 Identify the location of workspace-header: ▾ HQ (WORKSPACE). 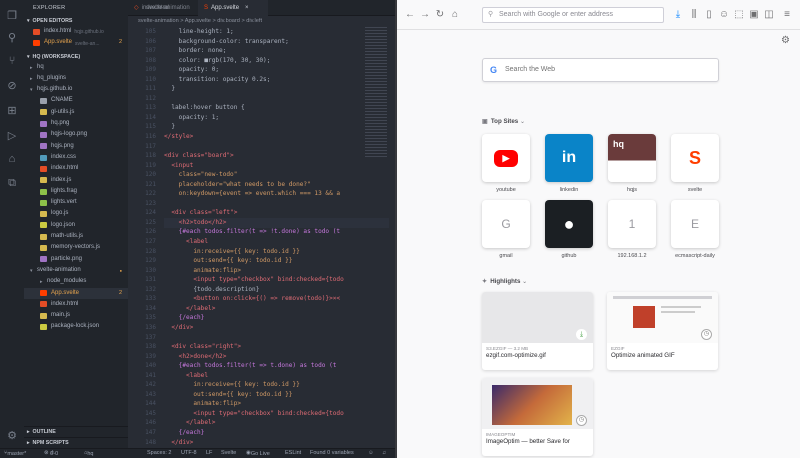
(76, 57).